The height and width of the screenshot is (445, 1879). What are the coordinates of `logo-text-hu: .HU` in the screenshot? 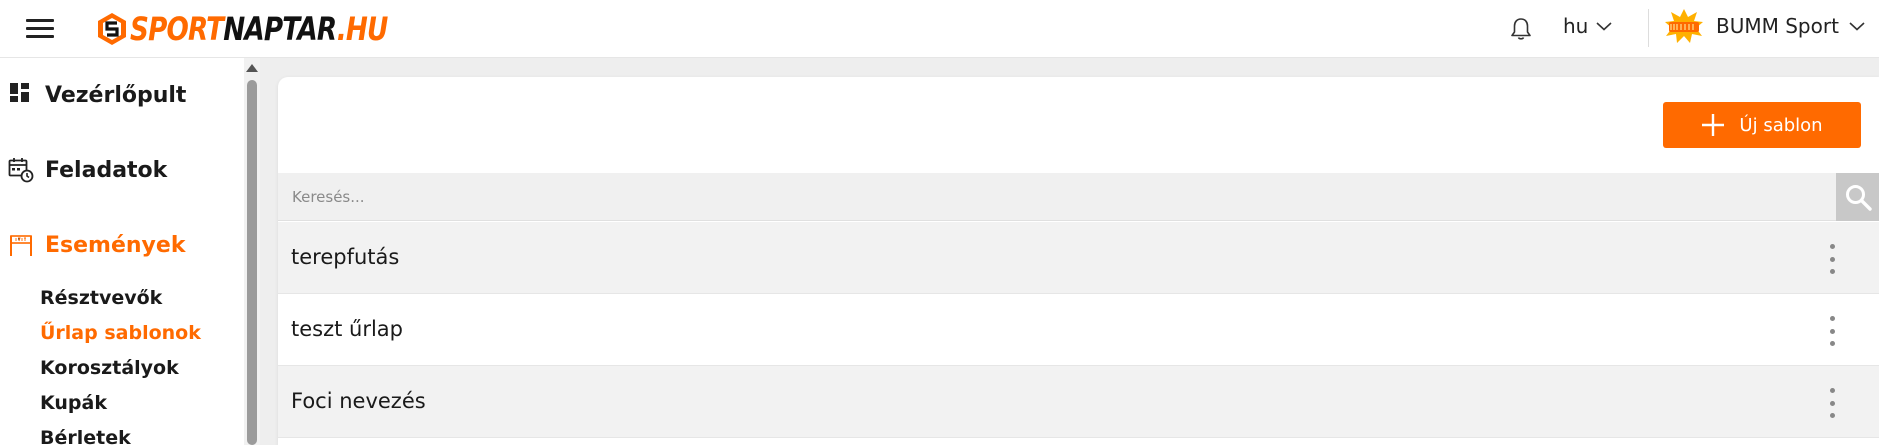 It's located at (362, 29).